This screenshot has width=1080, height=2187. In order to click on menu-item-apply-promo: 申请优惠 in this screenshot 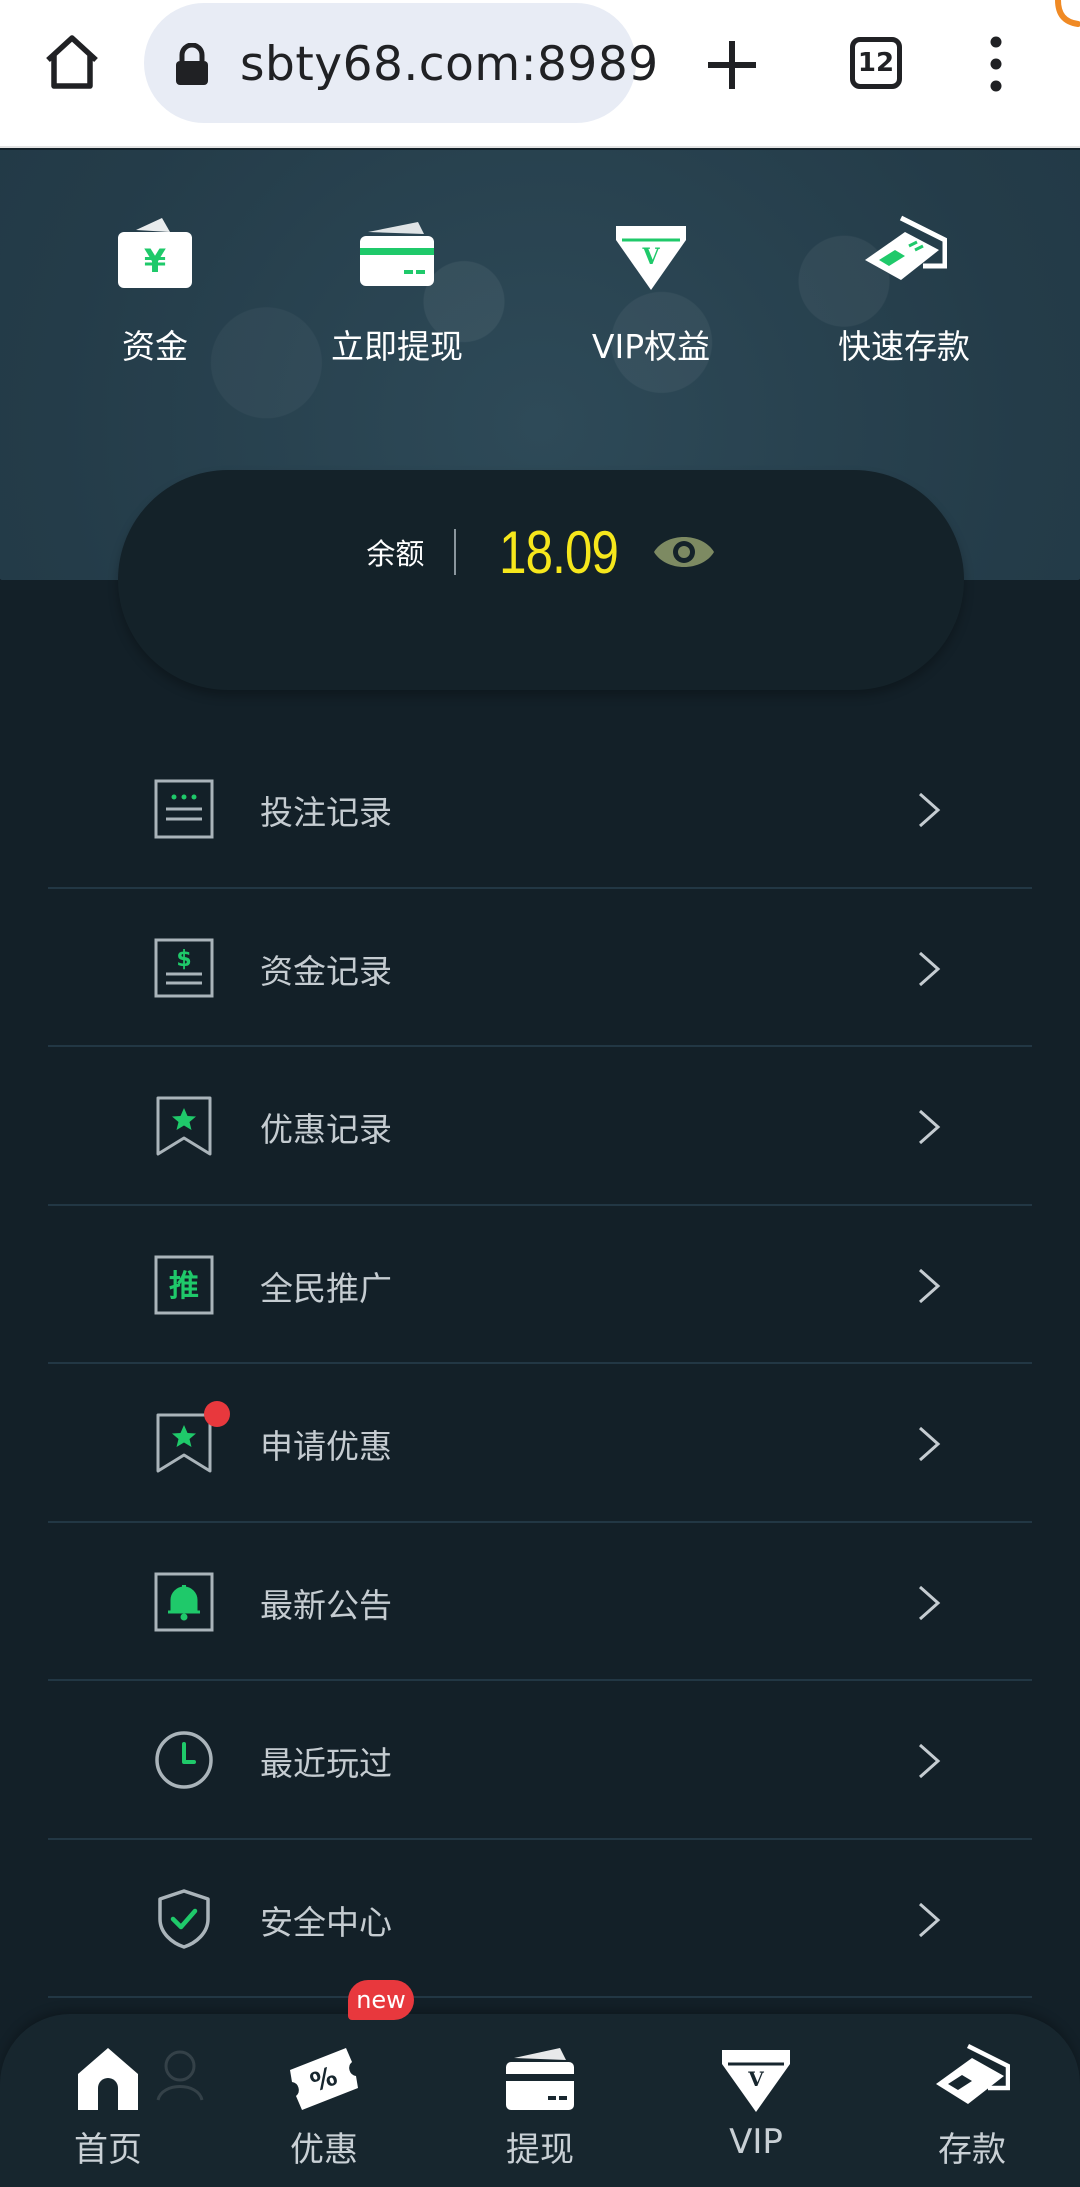, I will do `click(540, 1443)`.